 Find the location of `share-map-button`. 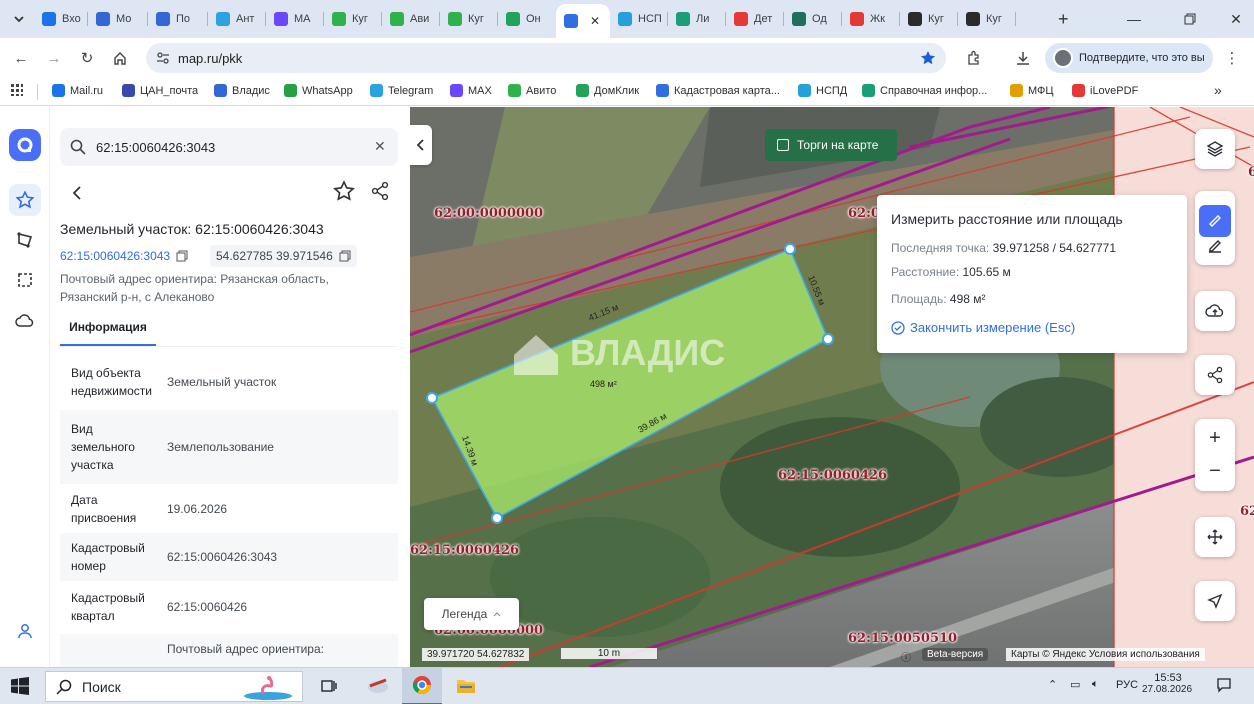

share-map-button is located at coordinates (1215, 375).